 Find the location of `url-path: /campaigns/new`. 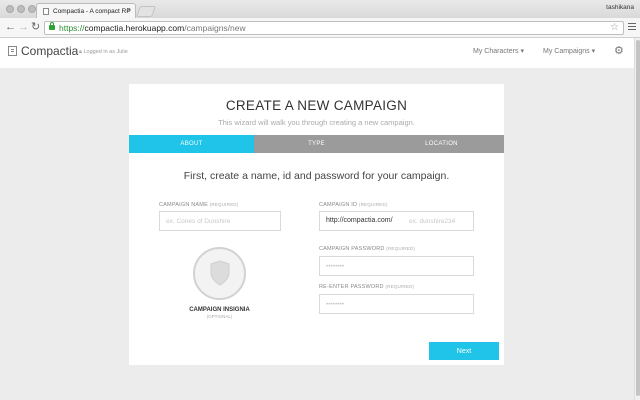

url-path: /campaigns/new is located at coordinates (215, 28).